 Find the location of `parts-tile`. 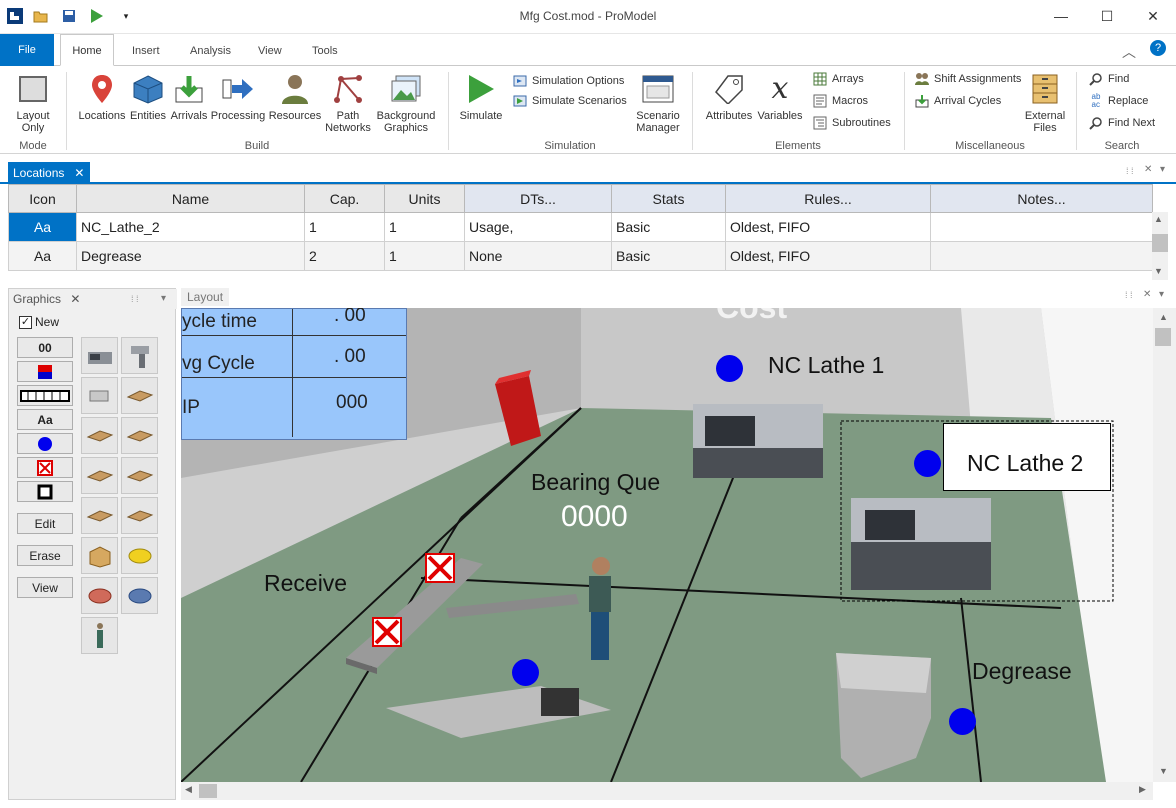

parts-tile is located at coordinates (99, 395).